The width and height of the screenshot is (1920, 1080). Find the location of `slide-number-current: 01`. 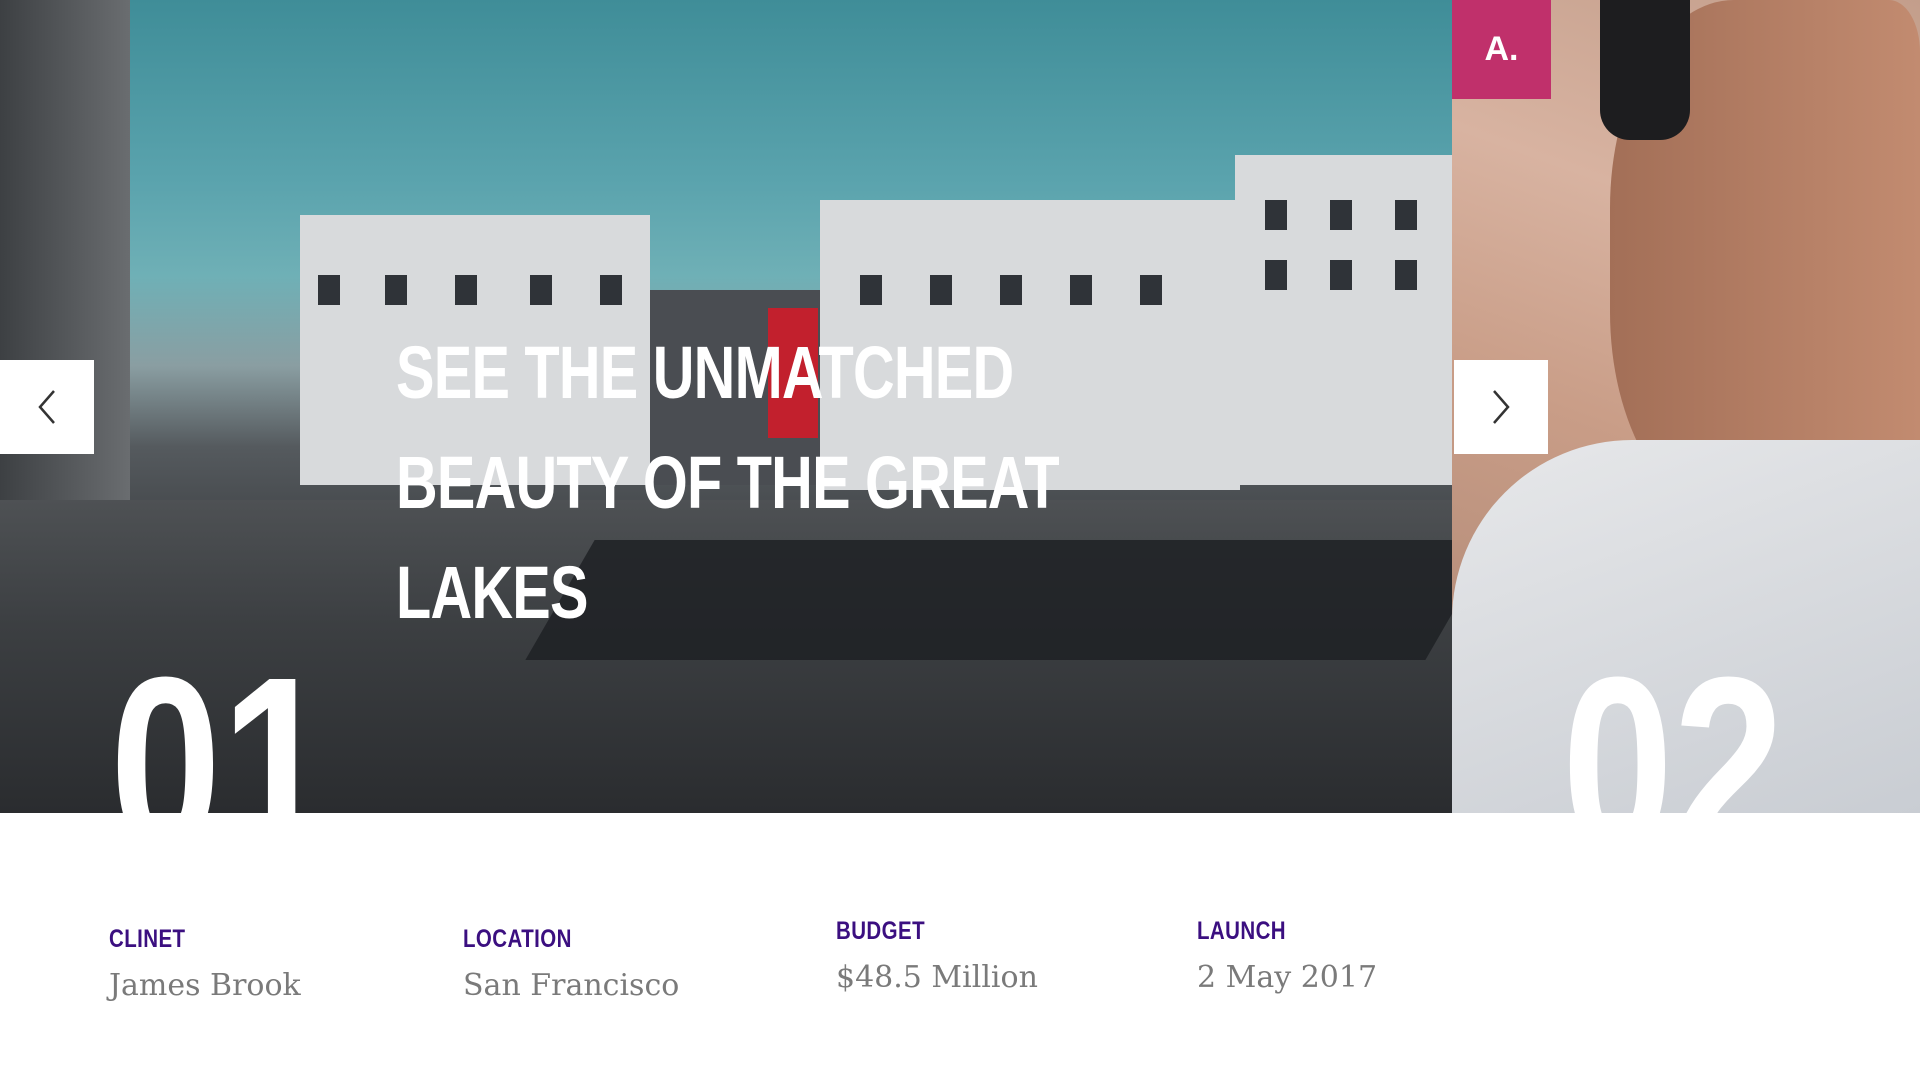

slide-number-current: 01 is located at coordinates (221, 719).